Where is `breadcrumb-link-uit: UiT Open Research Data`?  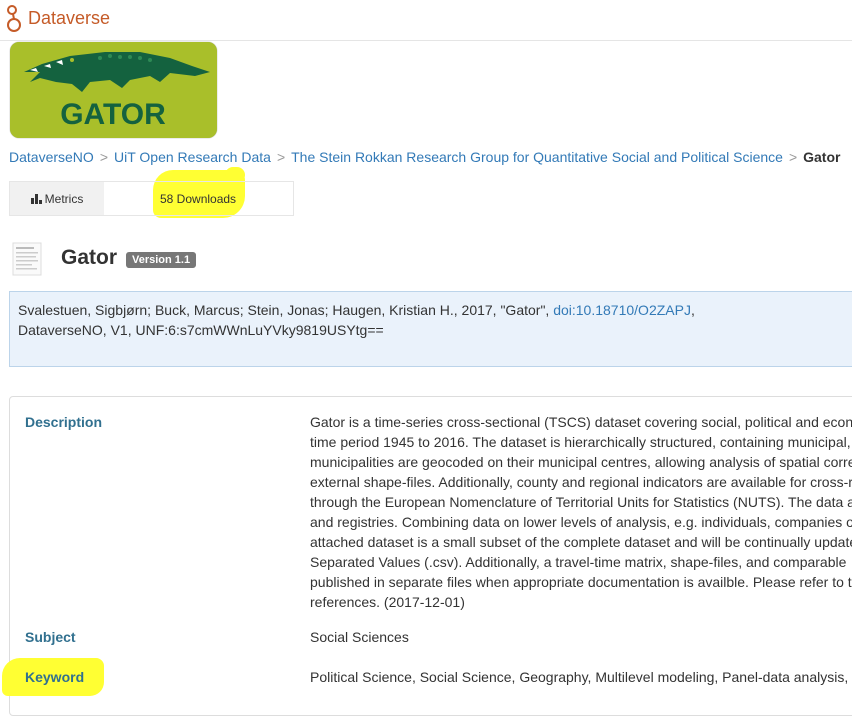
breadcrumb-link-uit: UiT Open Research Data is located at coordinates (192, 157).